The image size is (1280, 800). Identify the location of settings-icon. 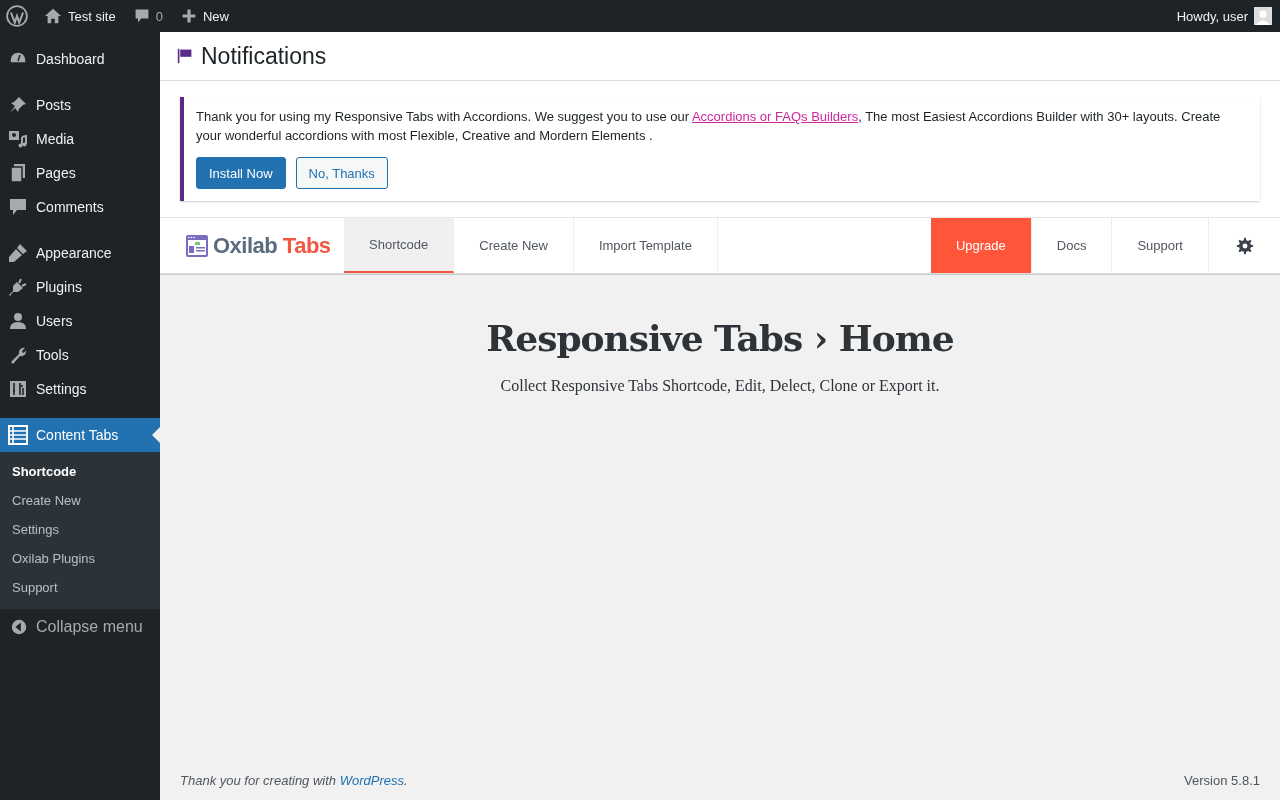
(1244, 245).